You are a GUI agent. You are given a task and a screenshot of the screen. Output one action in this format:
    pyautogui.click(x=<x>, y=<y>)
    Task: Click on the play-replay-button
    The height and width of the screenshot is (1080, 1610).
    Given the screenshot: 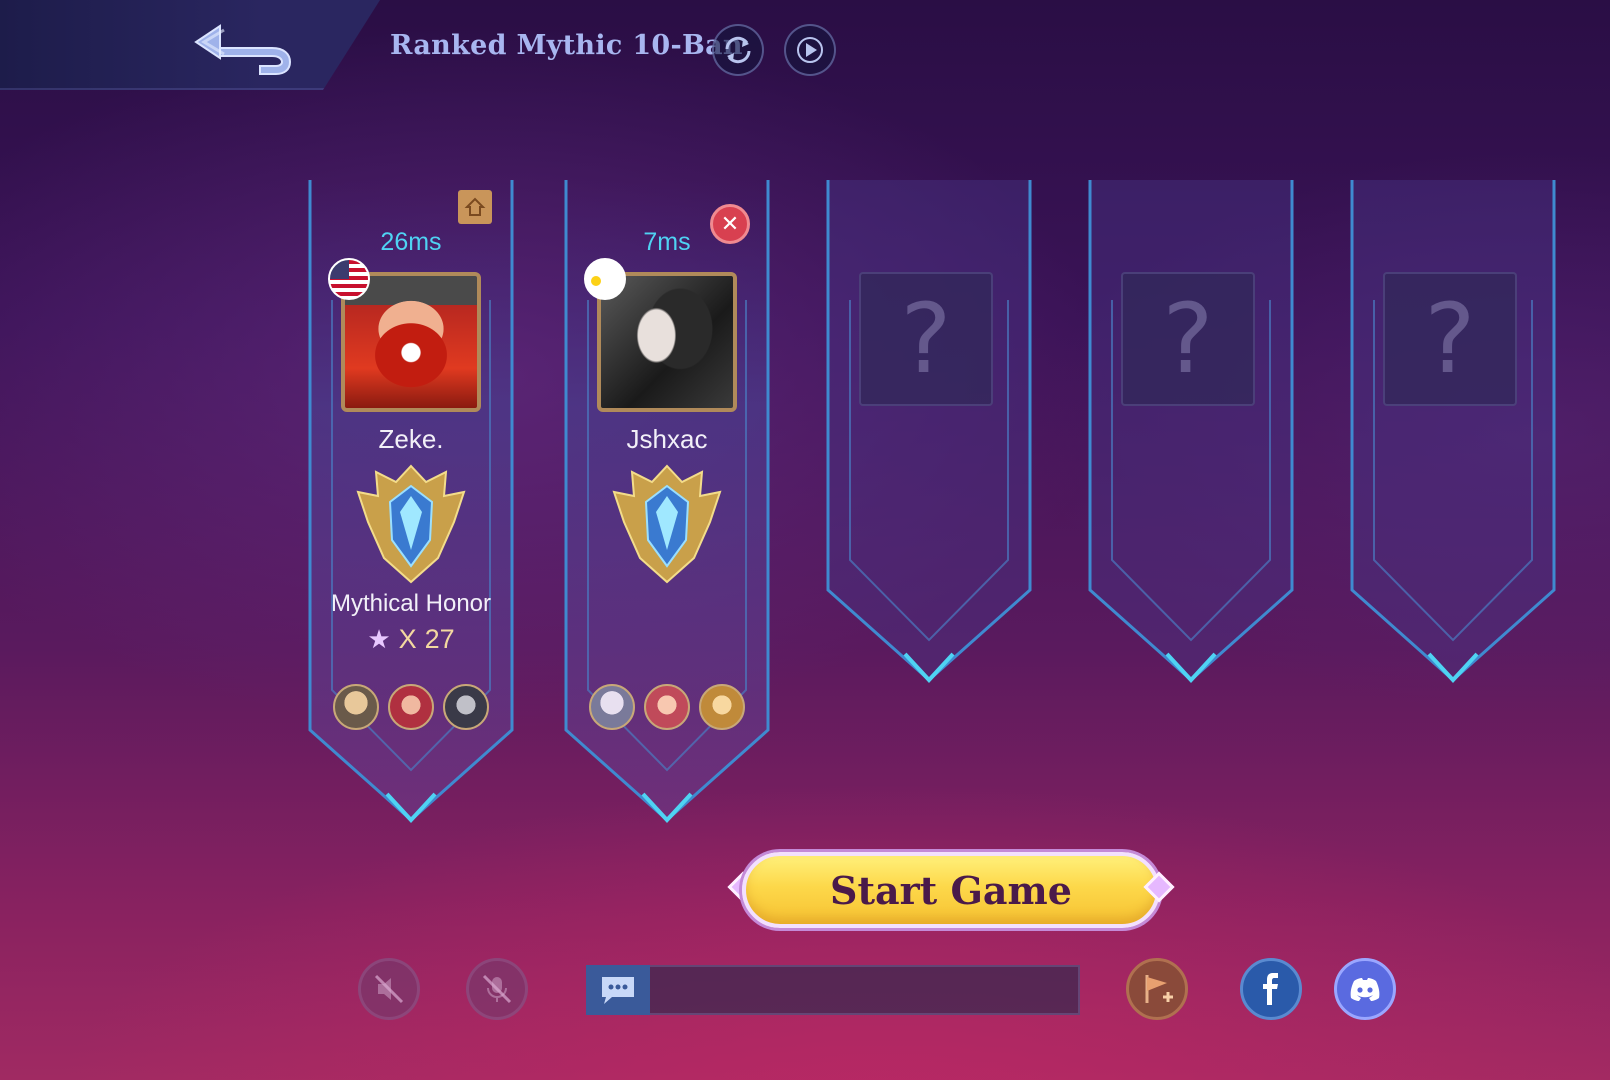 What is the action you would take?
    pyautogui.click(x=810, y=50)
    